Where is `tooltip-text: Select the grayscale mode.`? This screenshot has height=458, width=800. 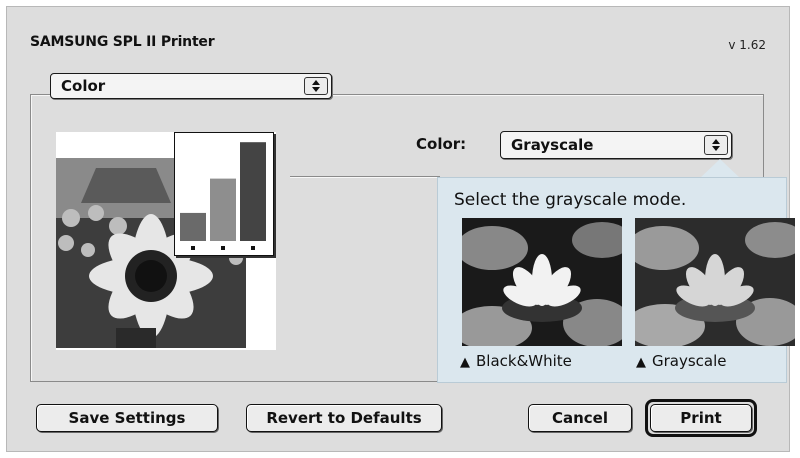
tooltip-text: Select the grayscale mode. is located at coordinates (570, 200).